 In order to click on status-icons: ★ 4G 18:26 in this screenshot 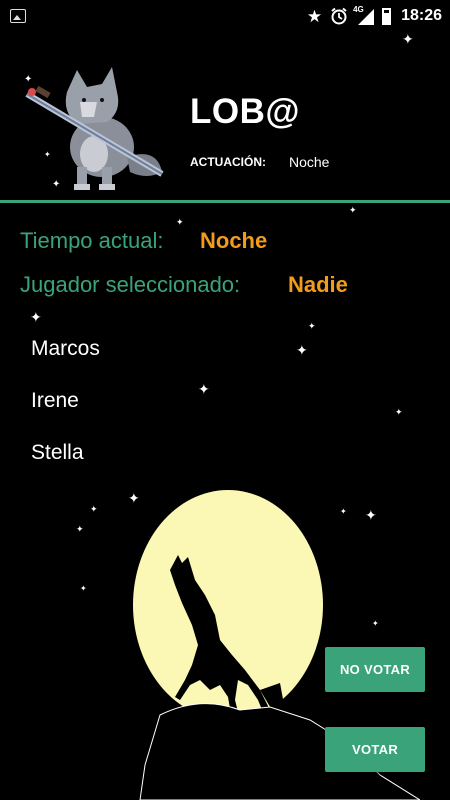, I will do `click(374, 16)`.